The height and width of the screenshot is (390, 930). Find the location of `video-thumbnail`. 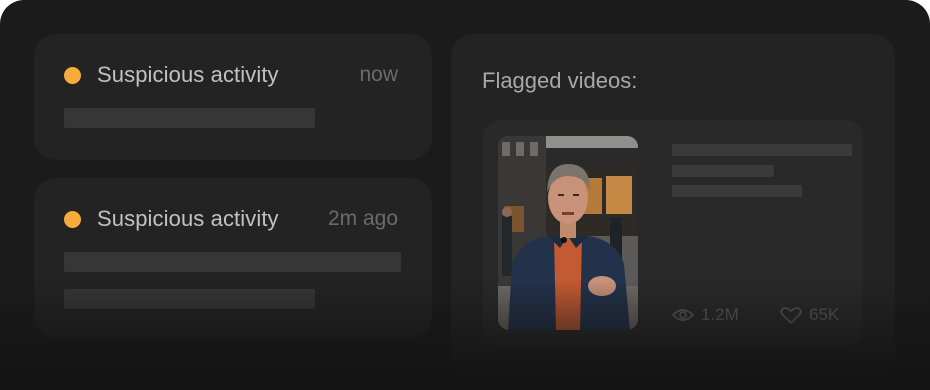

video-thumbnail is located at coordinates (568, 233).